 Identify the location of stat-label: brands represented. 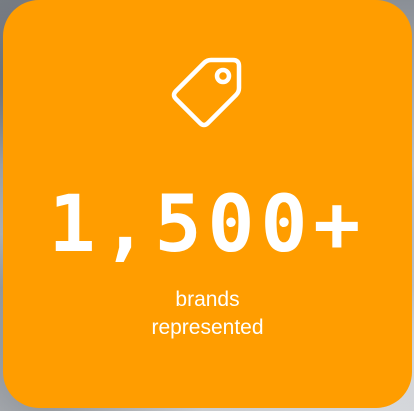
(207, 314).